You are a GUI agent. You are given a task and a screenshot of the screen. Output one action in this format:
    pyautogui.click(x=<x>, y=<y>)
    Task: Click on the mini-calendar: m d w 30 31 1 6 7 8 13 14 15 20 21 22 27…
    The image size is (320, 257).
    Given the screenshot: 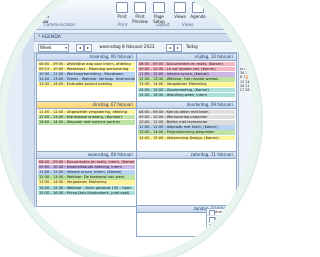 What is the action you would take?
    pyautogui.click(x=247, y=79)
    